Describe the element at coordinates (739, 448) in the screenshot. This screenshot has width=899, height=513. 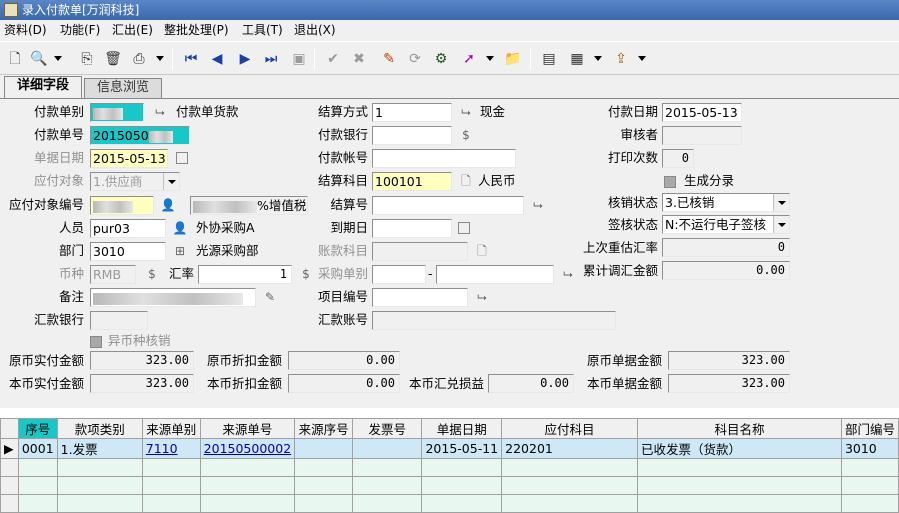
I see `cell-subject-name: 已收发票（货款）` at that location.